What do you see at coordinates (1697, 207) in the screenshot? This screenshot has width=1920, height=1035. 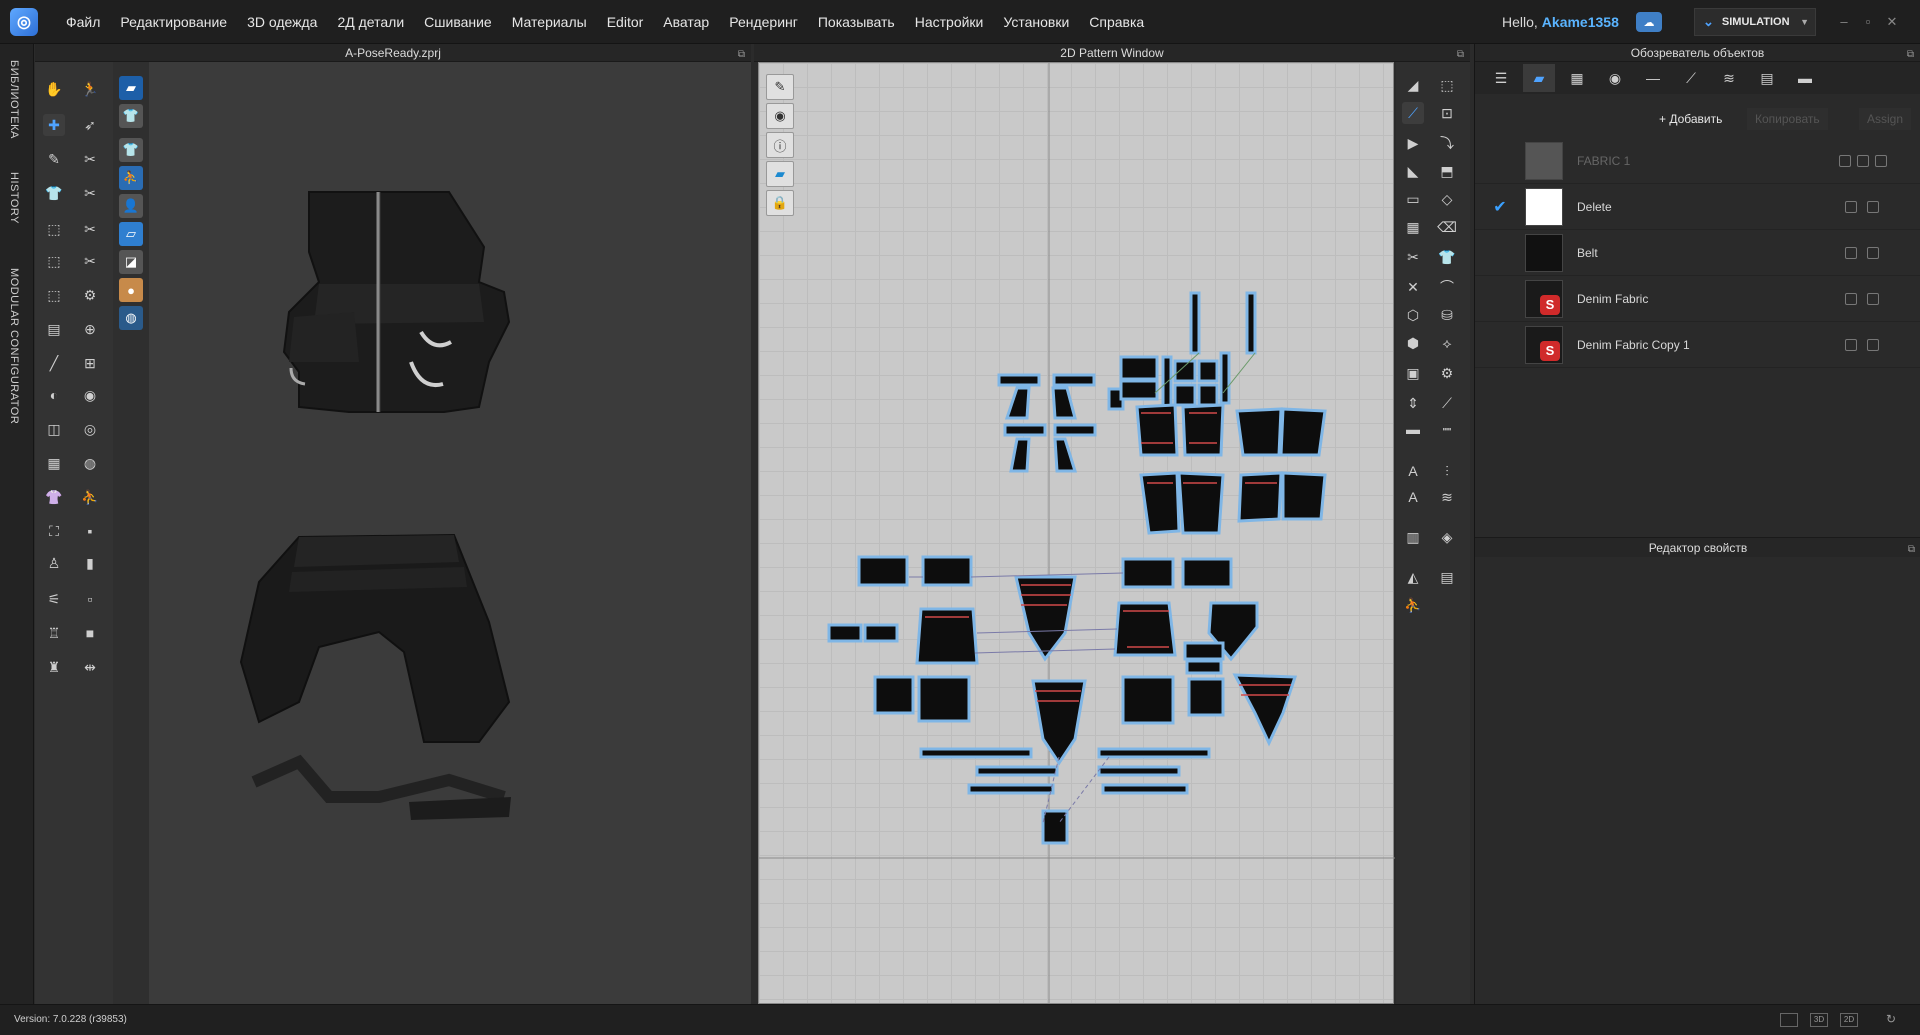 I see `fabric-row: ✔ Delete` at bounding box center [1697, 207].